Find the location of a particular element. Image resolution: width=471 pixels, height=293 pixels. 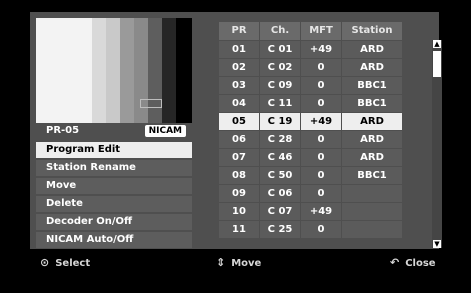

audio-mode-badge: NICAM is located at coordinates (165, 131).